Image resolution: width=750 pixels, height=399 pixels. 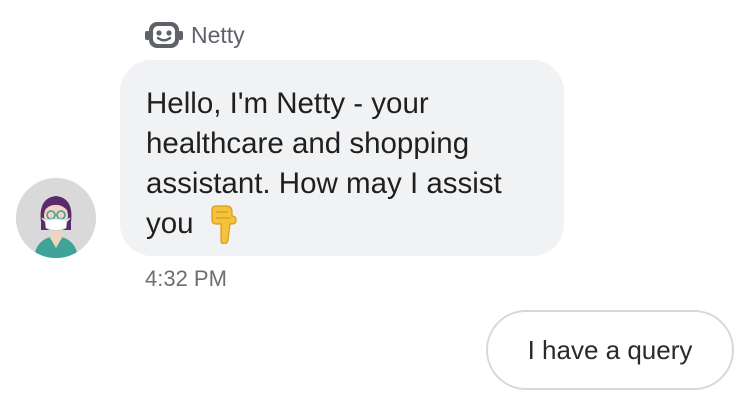 What do you see at coordinates (223, 224) in the screenshot?
I see `pointing-down-hand-icon` at bounding box center [223, 224].